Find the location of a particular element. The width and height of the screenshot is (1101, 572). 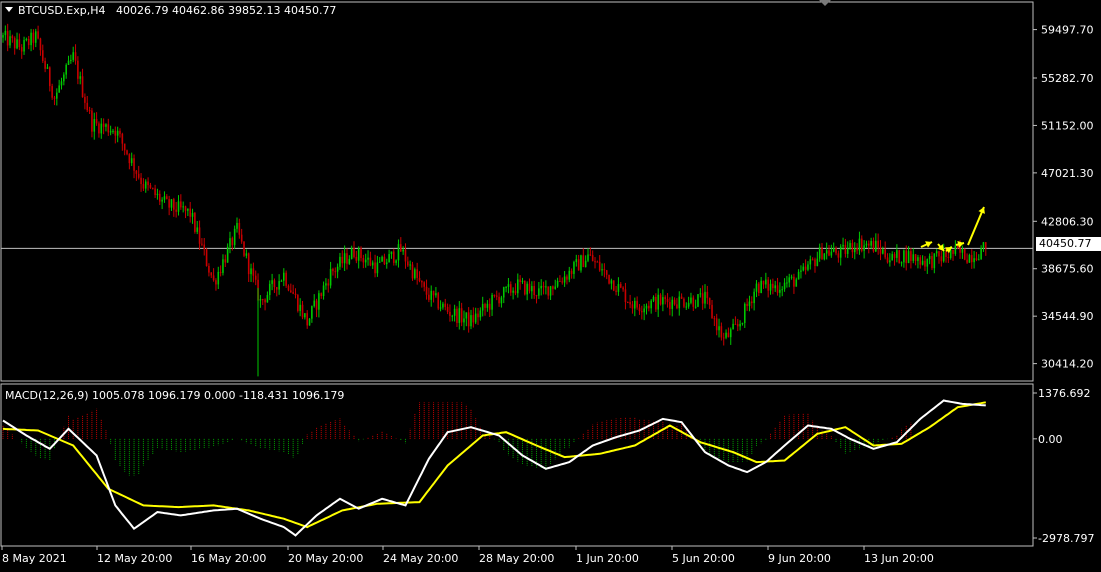

time-axis-label: 20 May 20:00 is located at coordinates (325, 558).